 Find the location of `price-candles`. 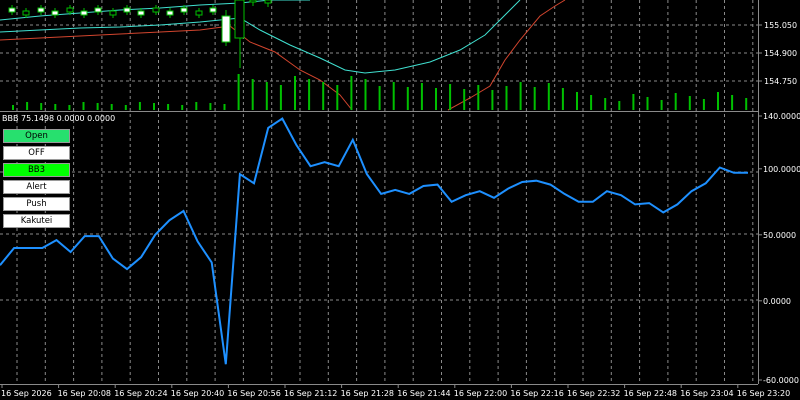

price-candles is located at coordinates (140, 34).